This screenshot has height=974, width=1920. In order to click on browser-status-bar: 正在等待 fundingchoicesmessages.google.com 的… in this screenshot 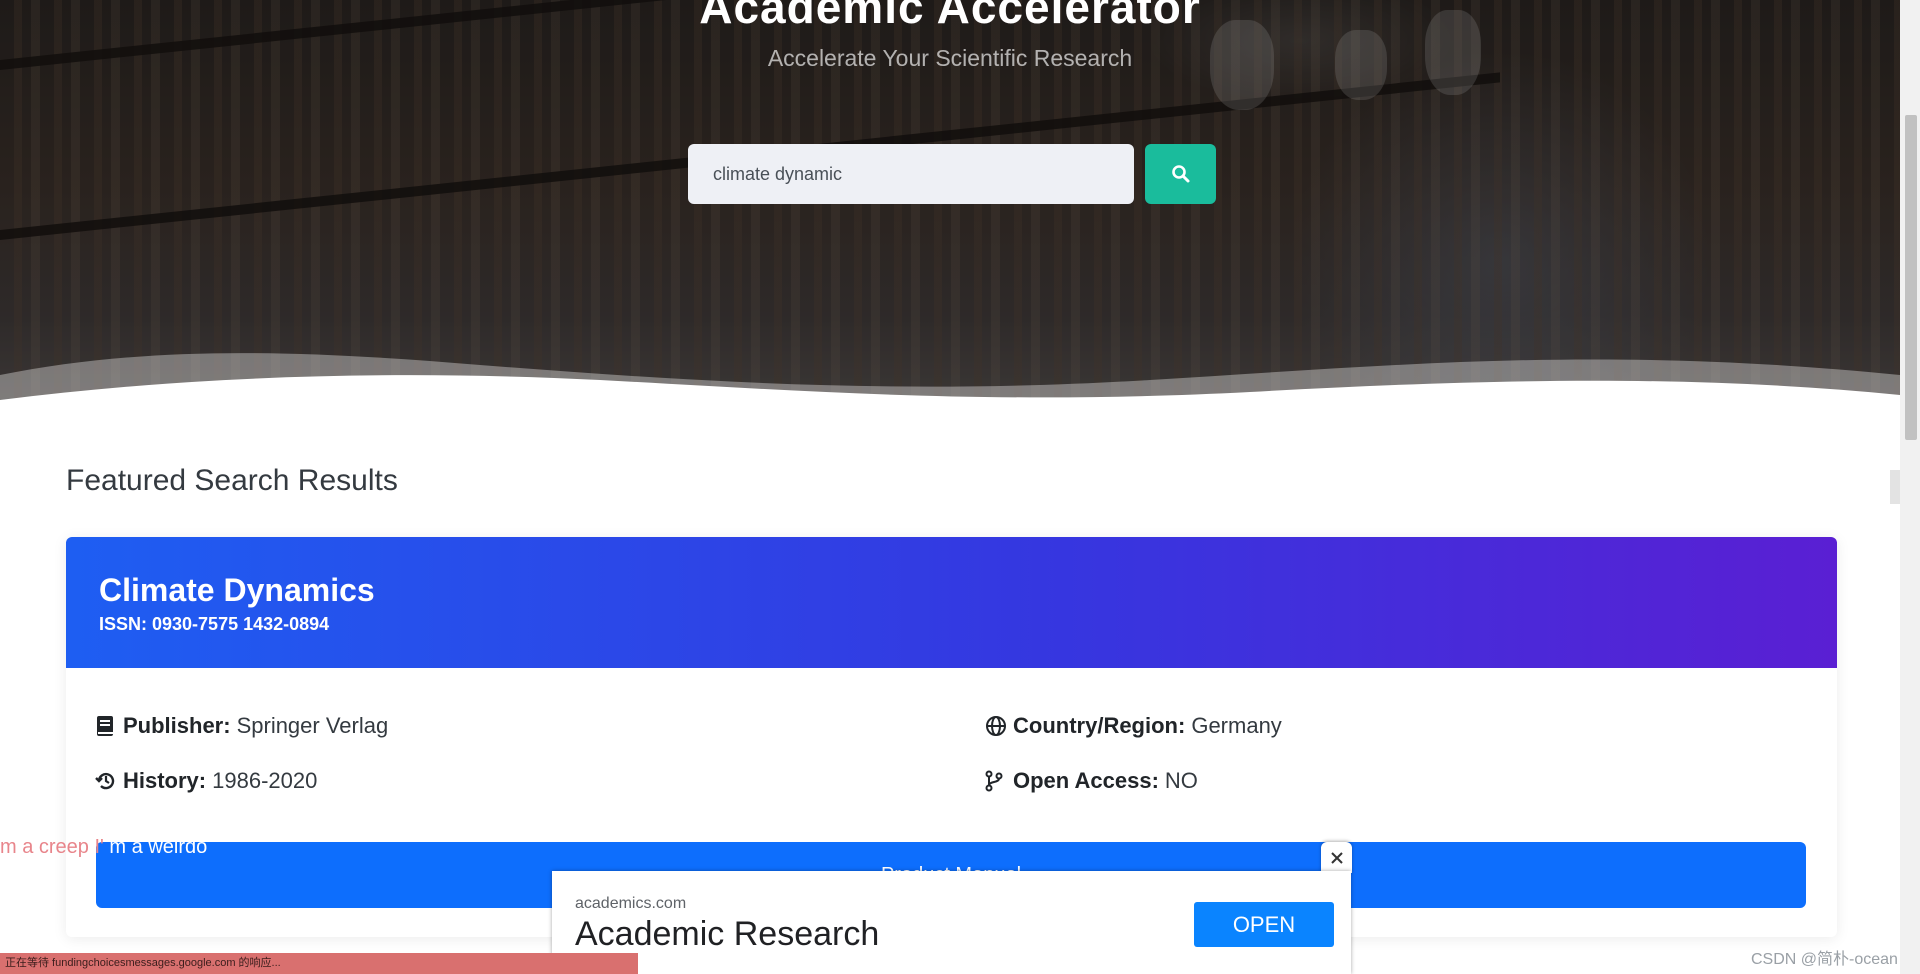, I will do `click(319, 963)`.